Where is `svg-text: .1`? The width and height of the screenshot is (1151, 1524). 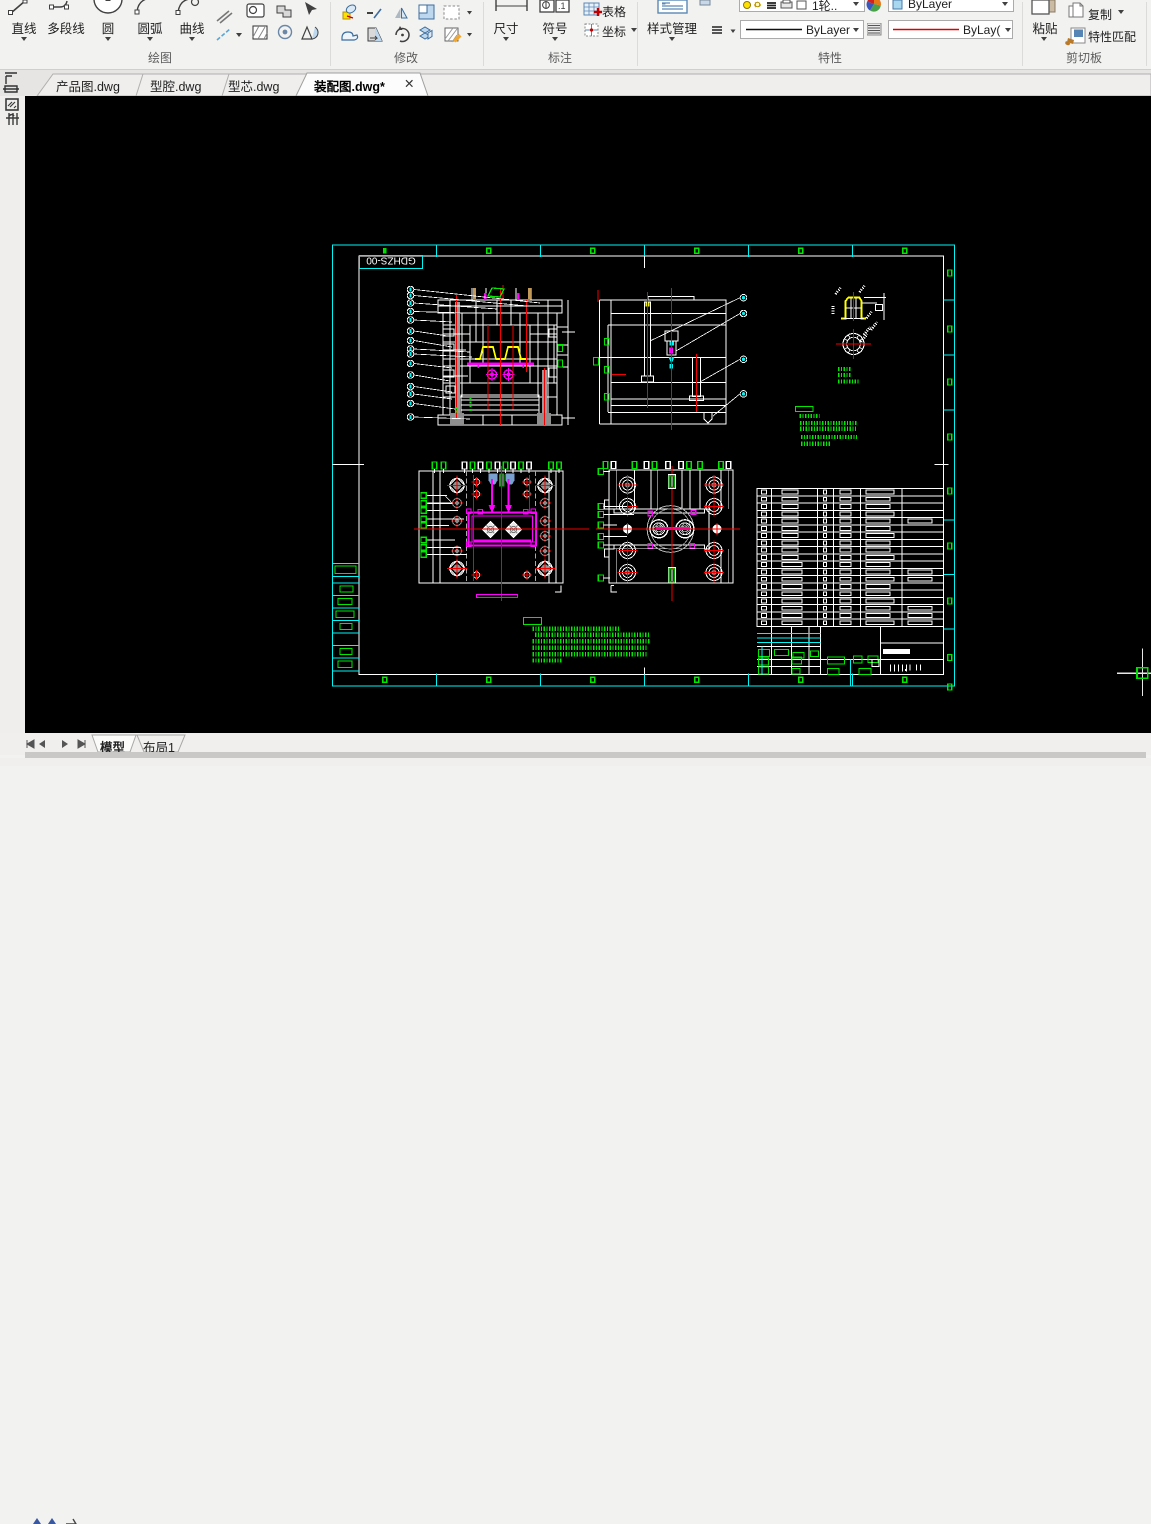
svg-text: .1 is located at coordinates (562, 6).